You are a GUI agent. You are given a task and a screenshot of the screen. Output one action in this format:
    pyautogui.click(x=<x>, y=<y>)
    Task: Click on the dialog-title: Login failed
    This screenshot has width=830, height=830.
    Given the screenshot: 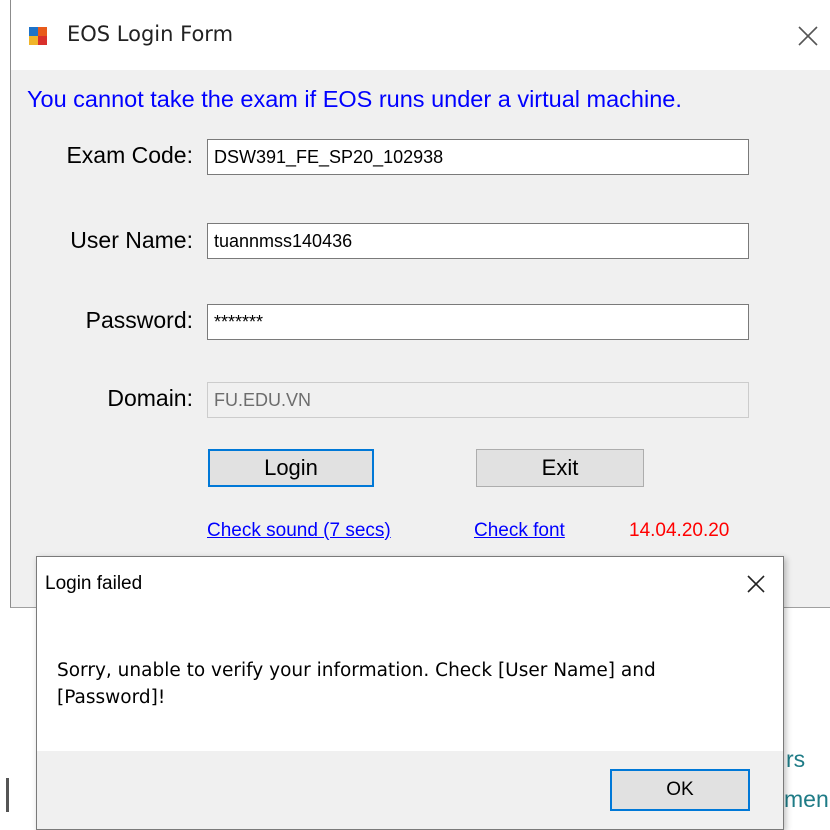 What is the action you would take?
    pyautogui.click(x=94, y=583)
    